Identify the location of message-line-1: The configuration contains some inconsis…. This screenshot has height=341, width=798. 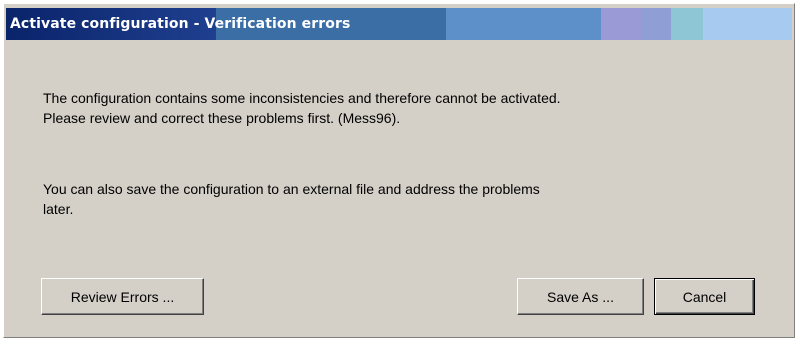
(302, 98).